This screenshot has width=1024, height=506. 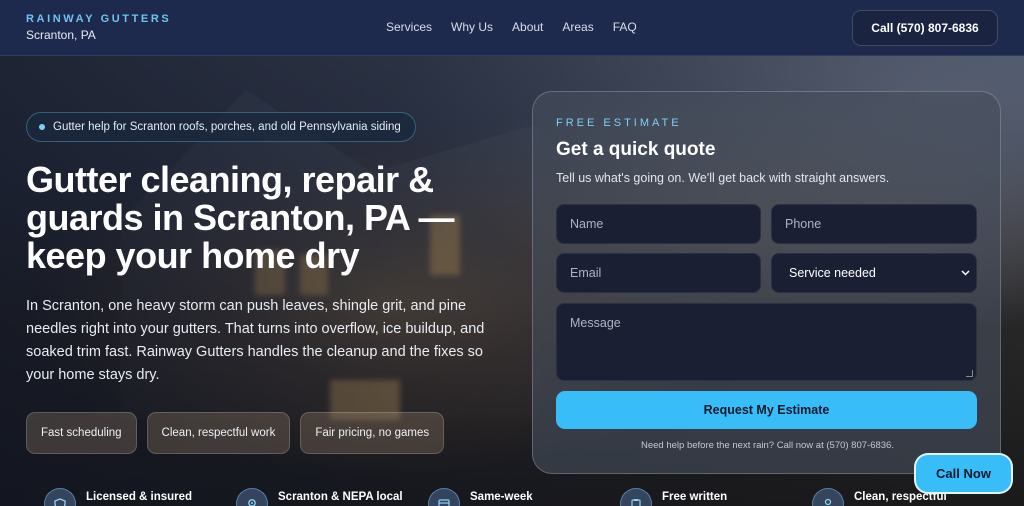 I want to click on trust-badge: Same-week, so click(x=524, y=497).